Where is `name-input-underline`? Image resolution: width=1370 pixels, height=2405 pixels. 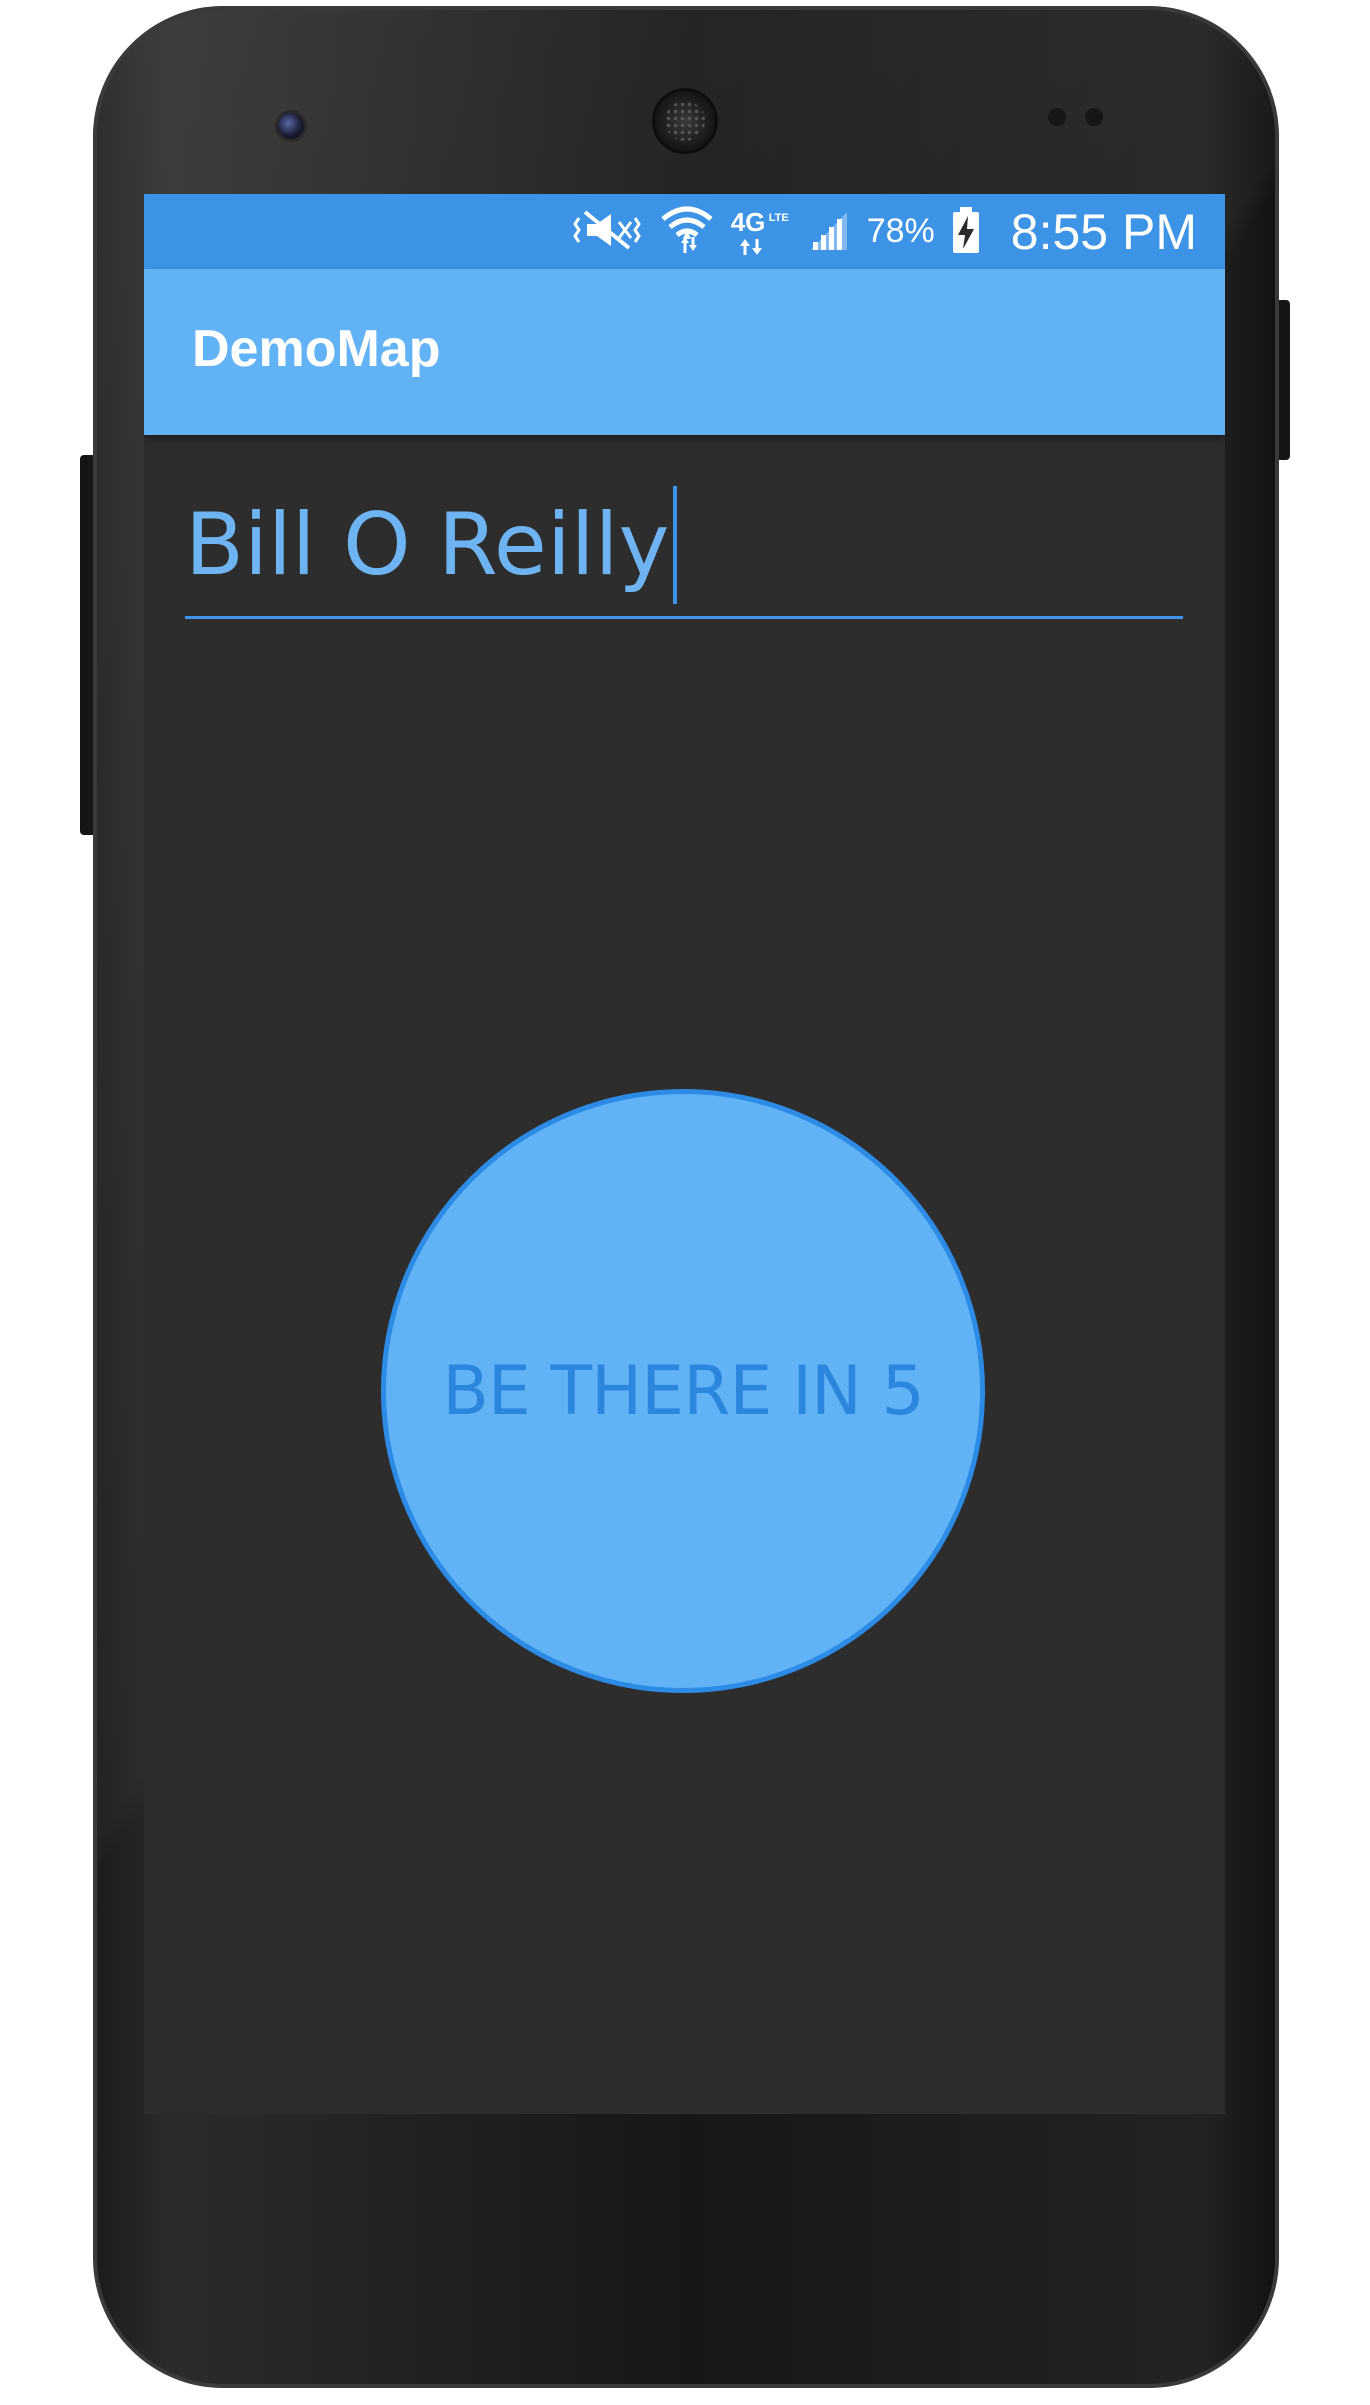
name-input-underline is located at coordinates (684, 617).